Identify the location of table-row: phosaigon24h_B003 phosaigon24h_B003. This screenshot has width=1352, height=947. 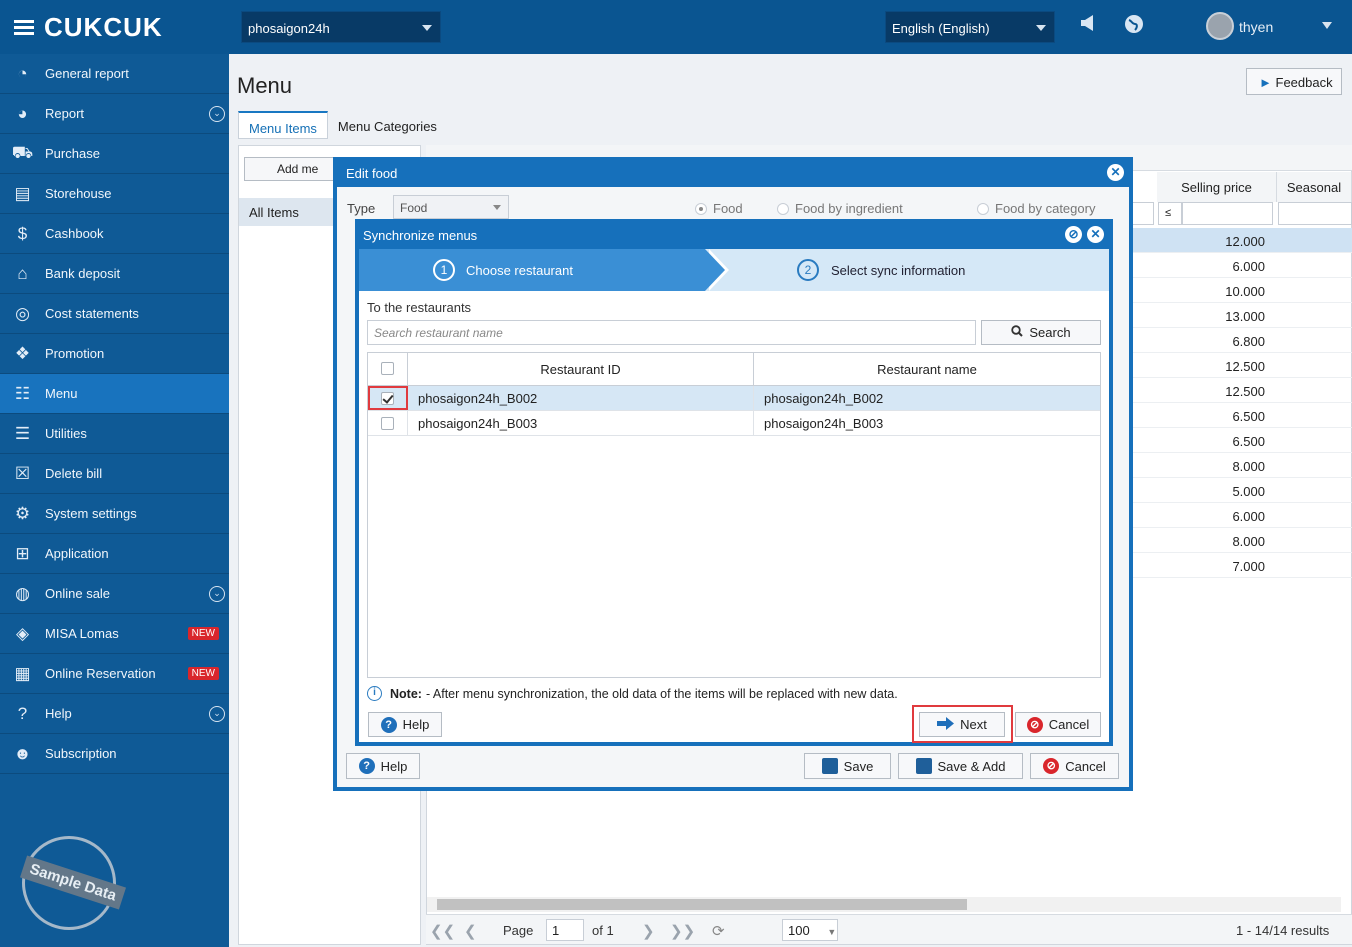
(734, 423).